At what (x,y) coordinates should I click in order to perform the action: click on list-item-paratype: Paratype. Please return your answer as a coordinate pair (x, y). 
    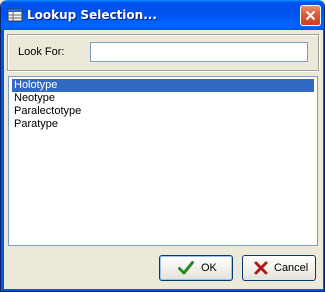
    Looking at the image, I should click on (163, 124).